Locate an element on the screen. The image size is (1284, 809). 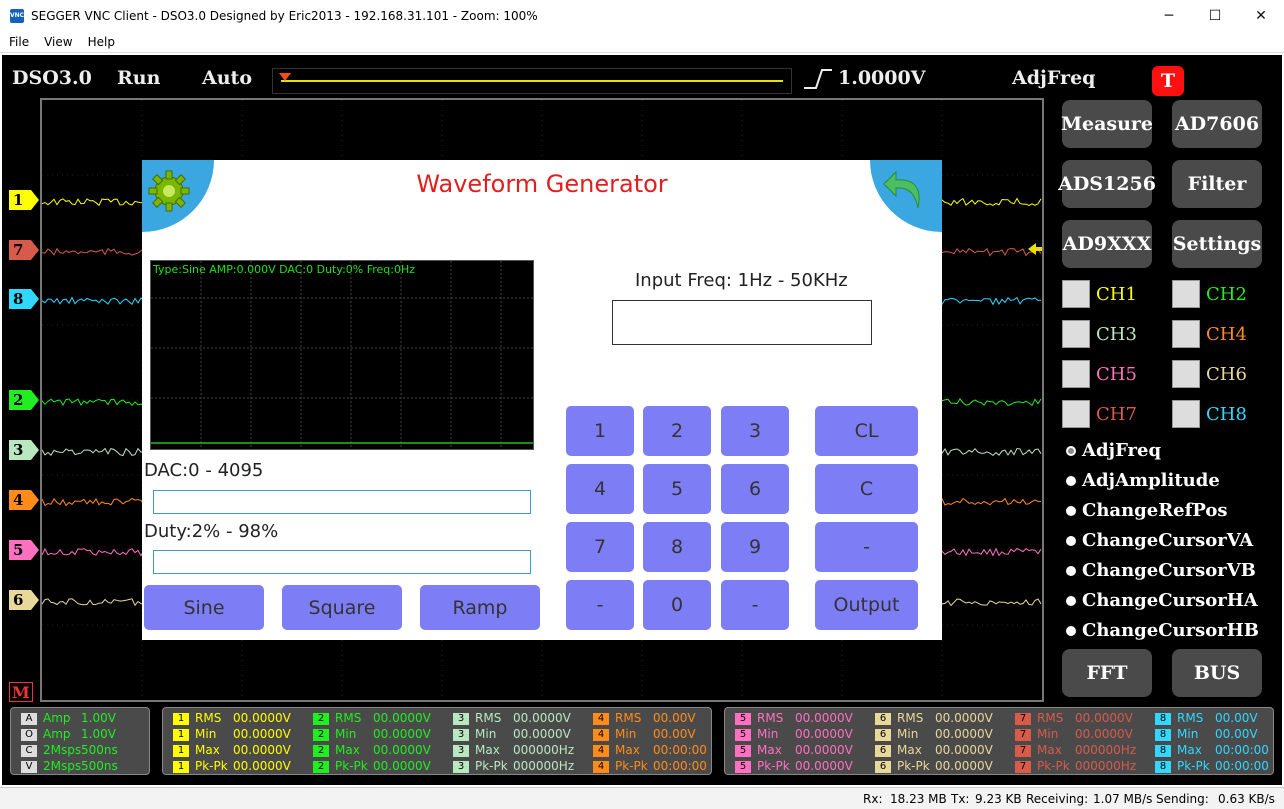
ad9xxx-button: AD9XXX is located at coordinates (1107, 244).